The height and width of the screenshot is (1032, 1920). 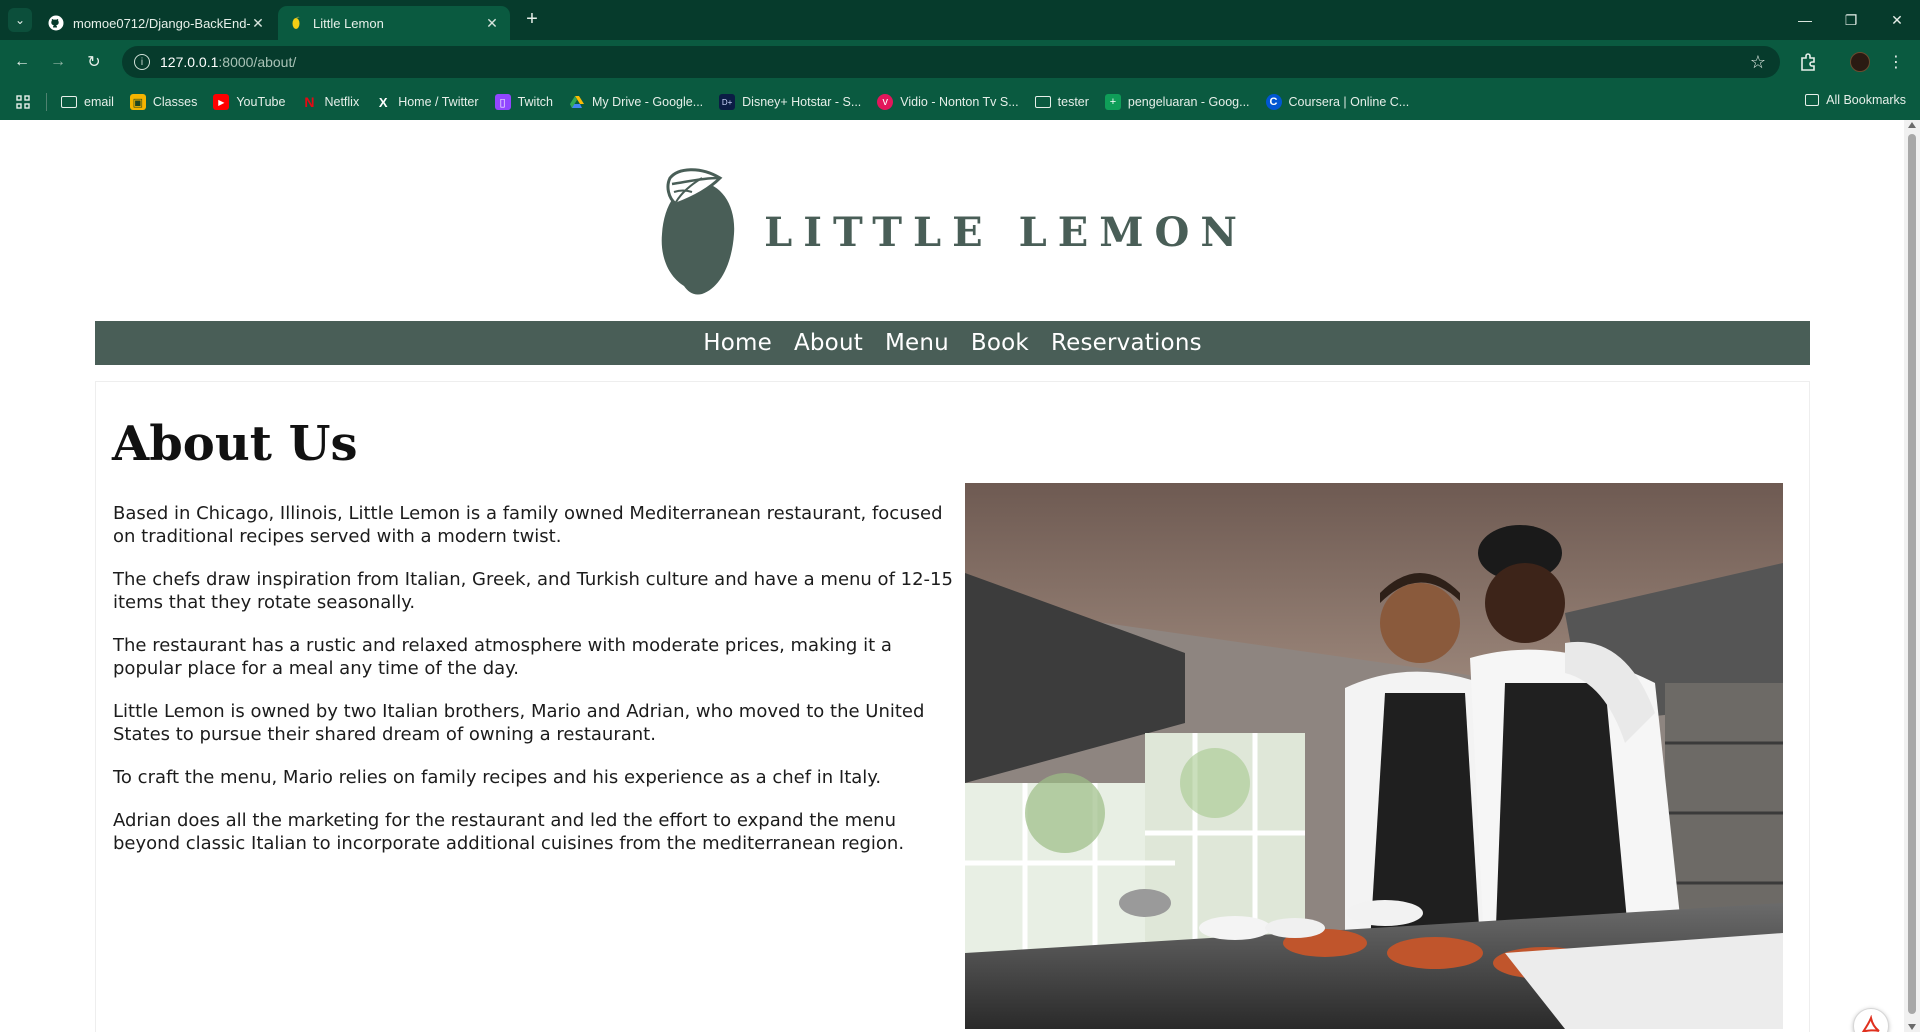 I want to click on page-scrollbar, so click(x=1912, y=576).